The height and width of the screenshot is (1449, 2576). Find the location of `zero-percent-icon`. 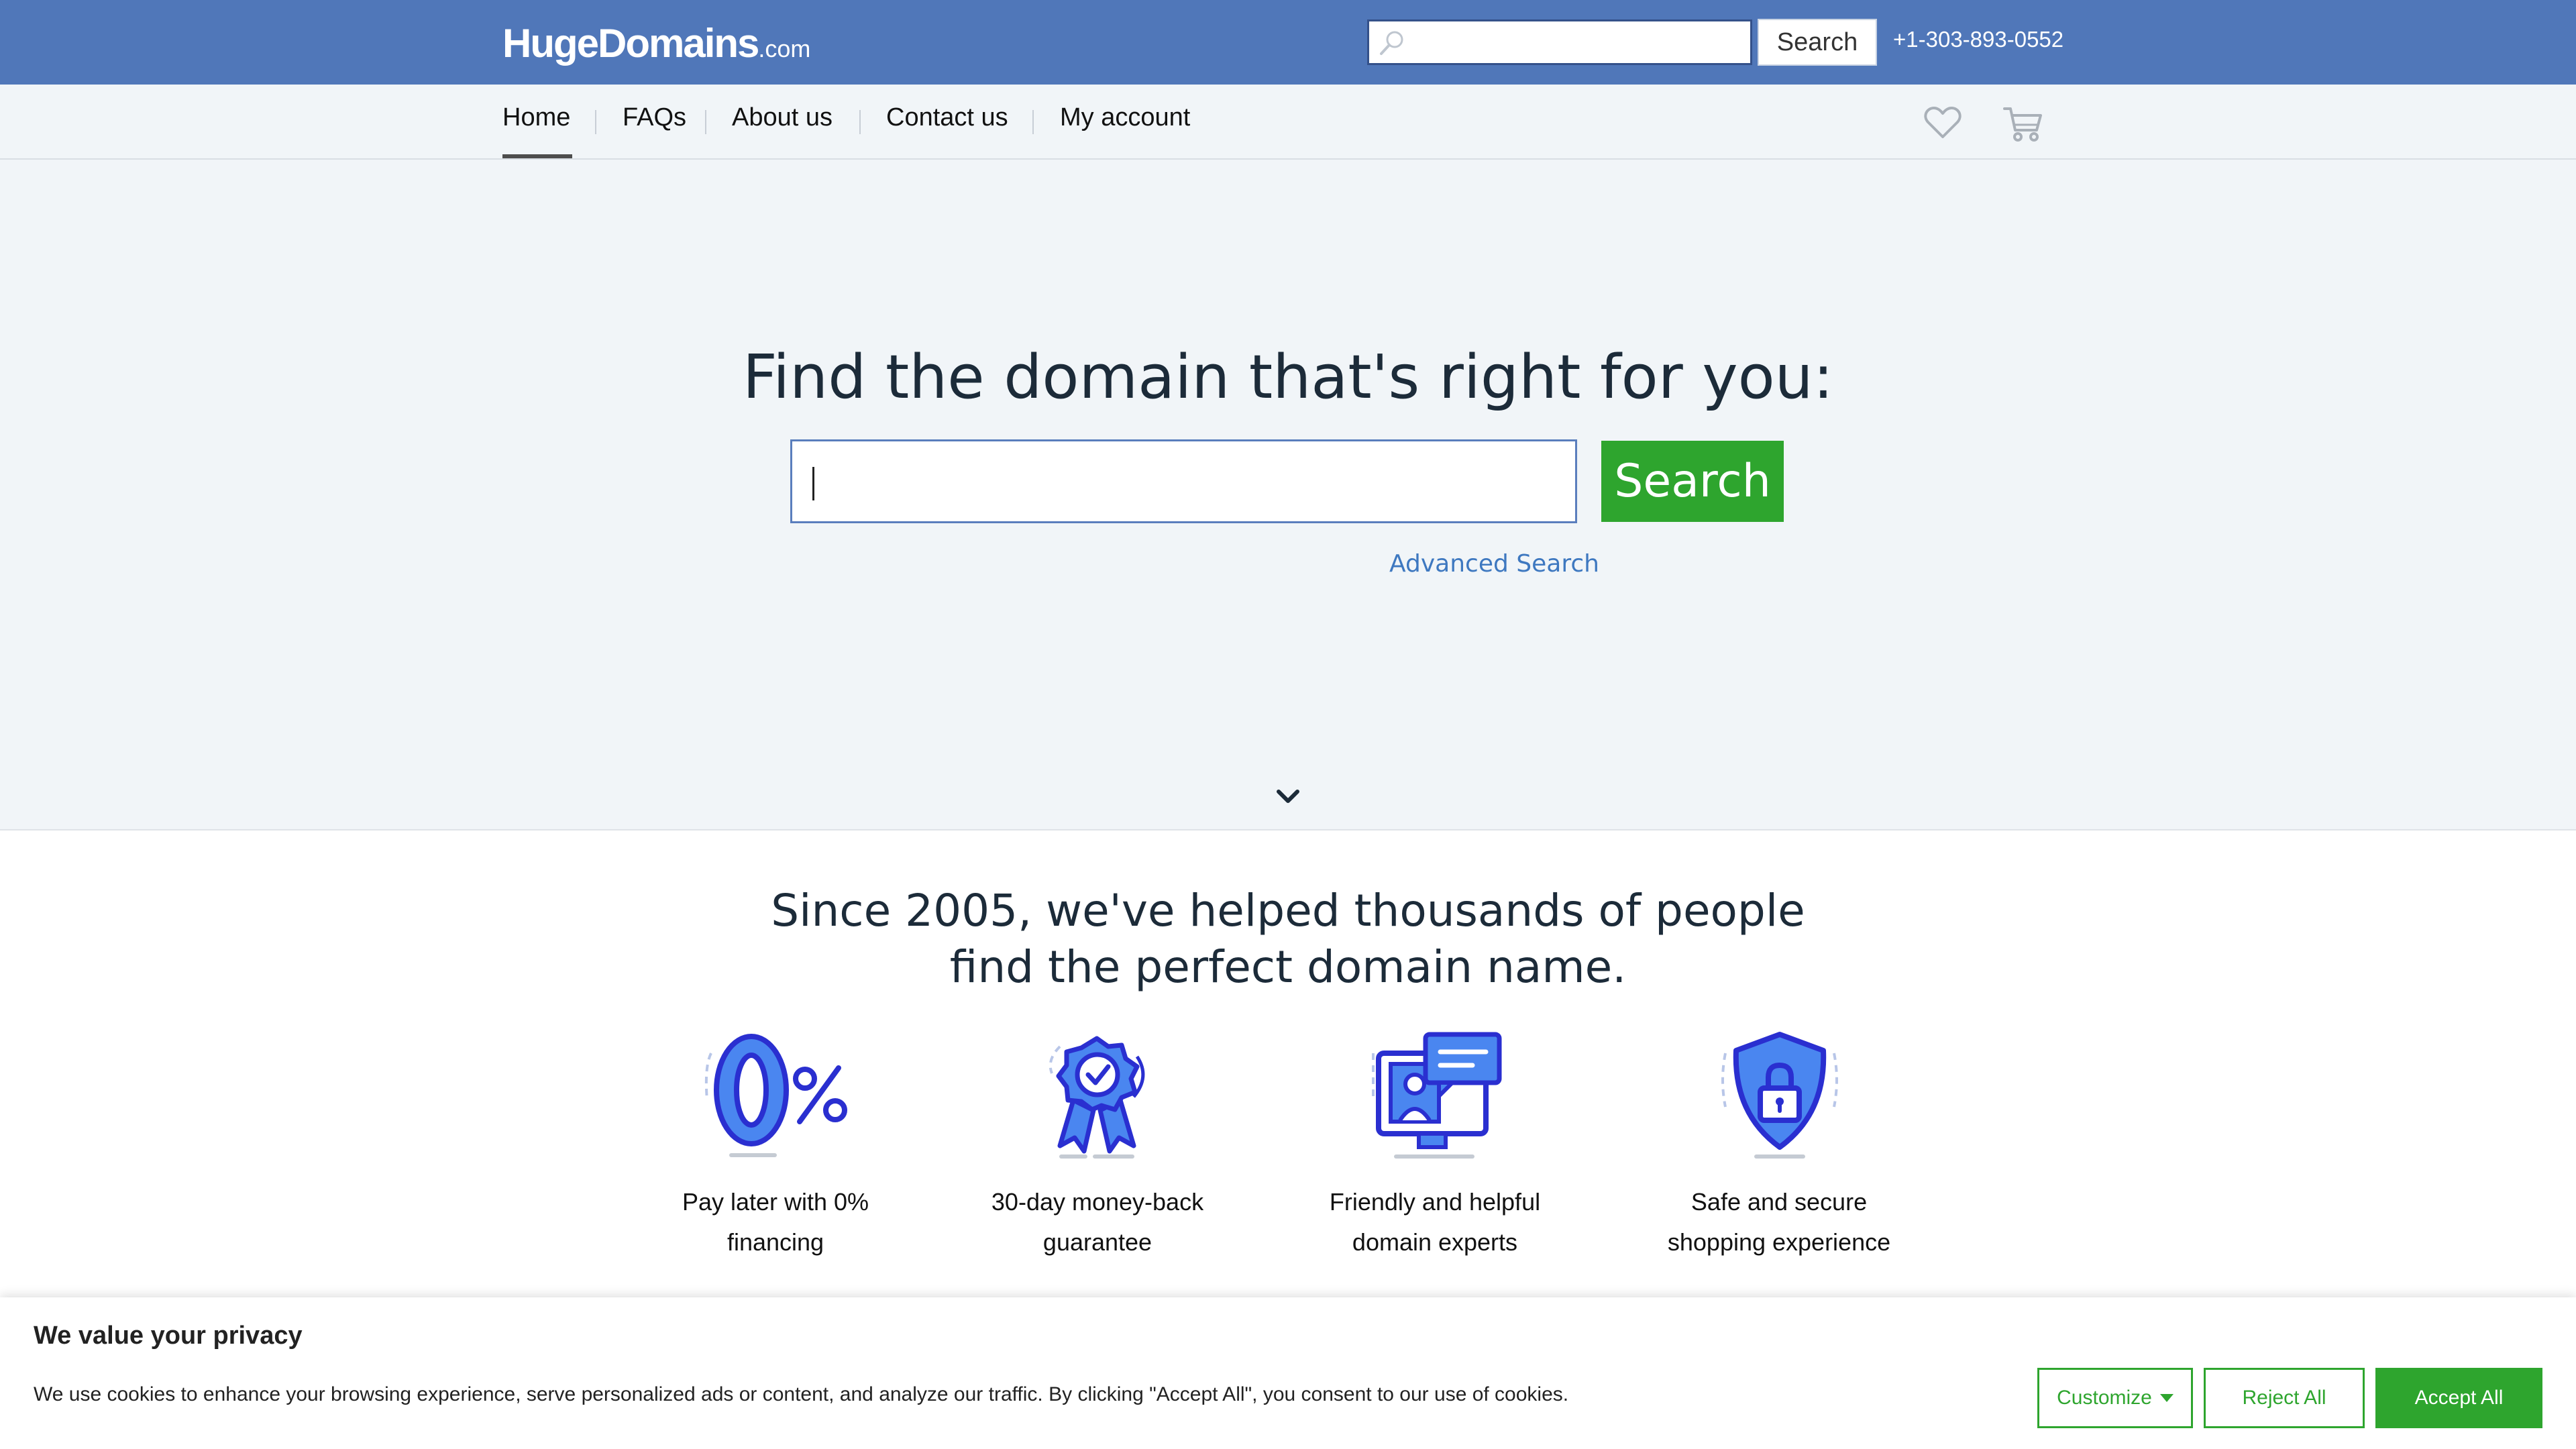

zero-percent-icon is located at coordinates (775, 1095).